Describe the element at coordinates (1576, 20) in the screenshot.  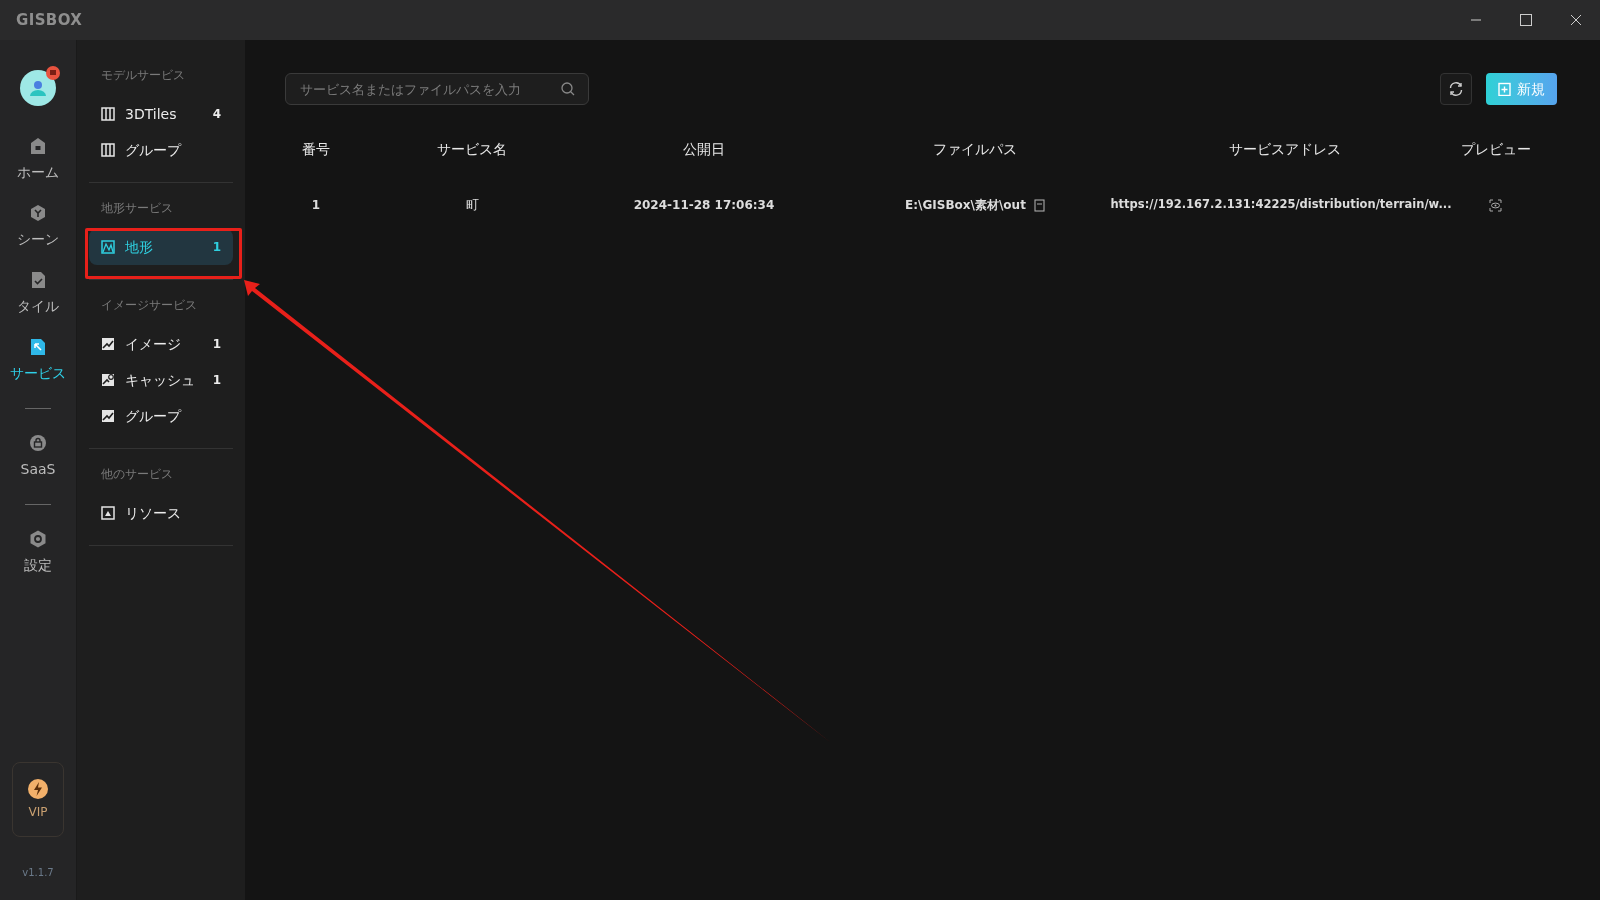
I see `close-icon` at that location.